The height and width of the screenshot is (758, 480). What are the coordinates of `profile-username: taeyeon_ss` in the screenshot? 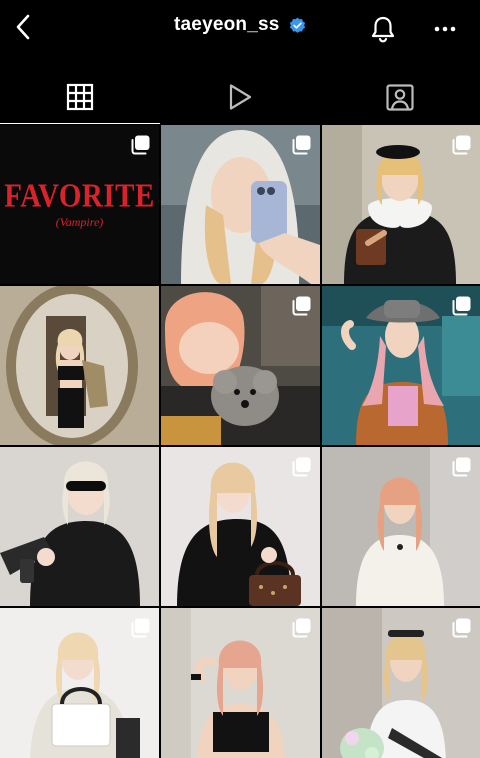 It's located at (227, 24).